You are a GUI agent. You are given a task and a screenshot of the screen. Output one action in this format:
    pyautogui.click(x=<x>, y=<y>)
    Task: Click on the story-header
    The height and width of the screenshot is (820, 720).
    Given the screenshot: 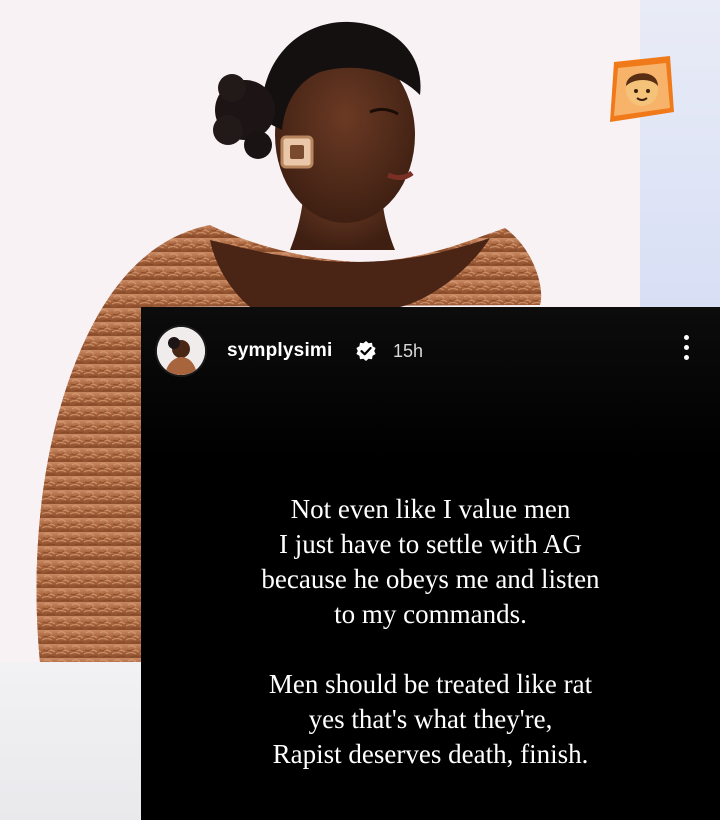 What is the action you would take?
    pyautogui.click(x=430, y=382)
    